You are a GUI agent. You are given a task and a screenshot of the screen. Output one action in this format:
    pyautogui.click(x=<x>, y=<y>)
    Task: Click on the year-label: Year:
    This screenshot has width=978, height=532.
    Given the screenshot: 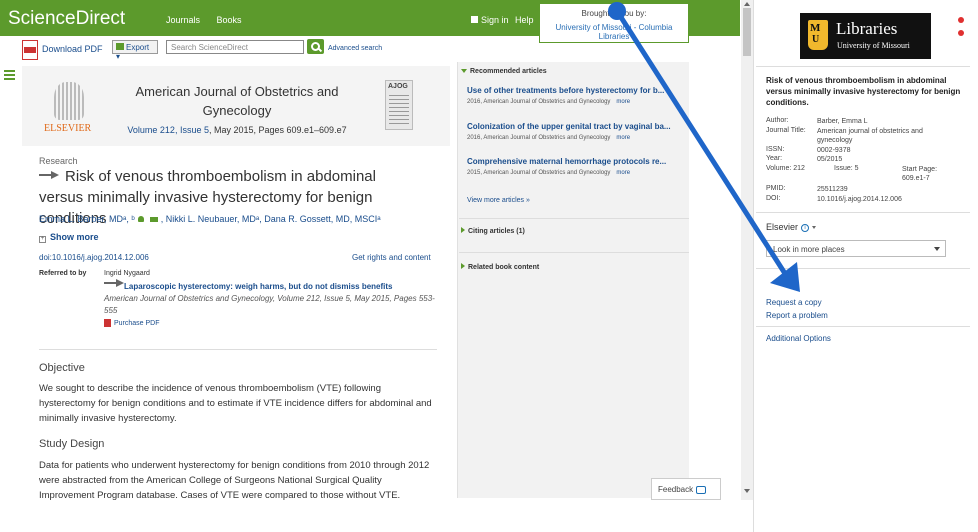 What is the action you would take?
    pyautogui.click(x=774, y=158)
    